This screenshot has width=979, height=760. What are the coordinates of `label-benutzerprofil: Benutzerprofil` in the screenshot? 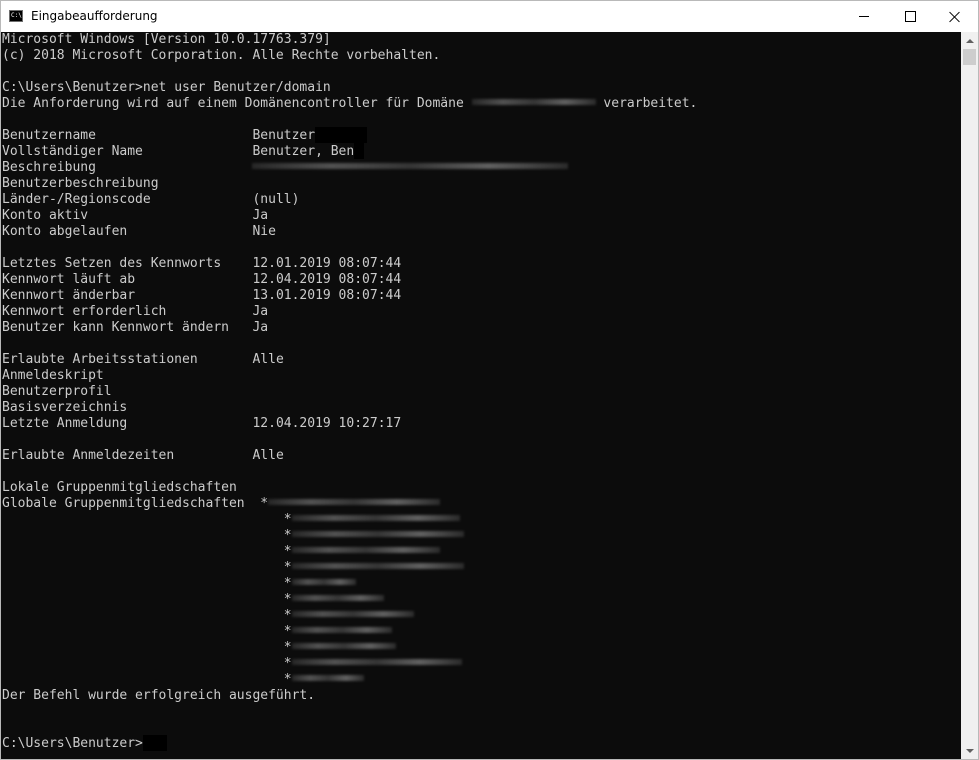 It's located at (57, 391).